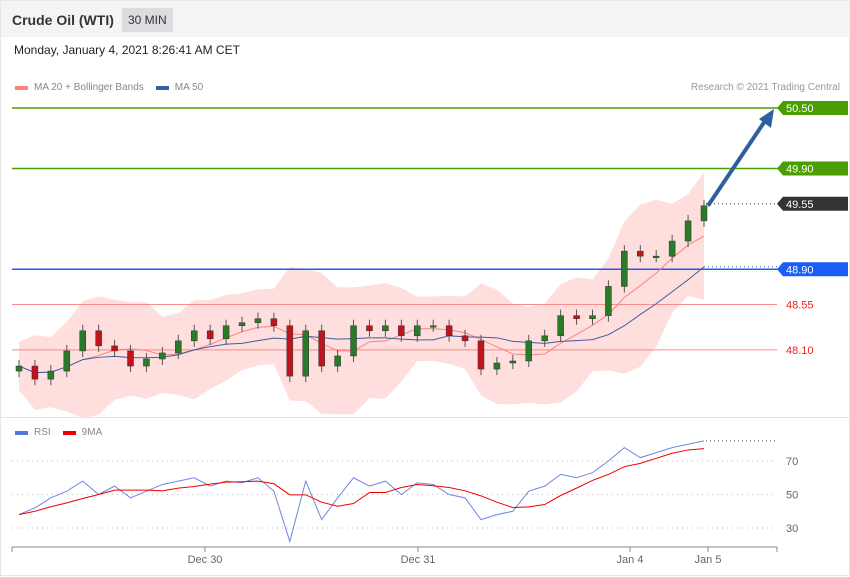 The height and width of the screenshot is (577, 850). Describe the element at coordinates (800, 306) in the screenshot. I see `level-label: 48.55` at that location.